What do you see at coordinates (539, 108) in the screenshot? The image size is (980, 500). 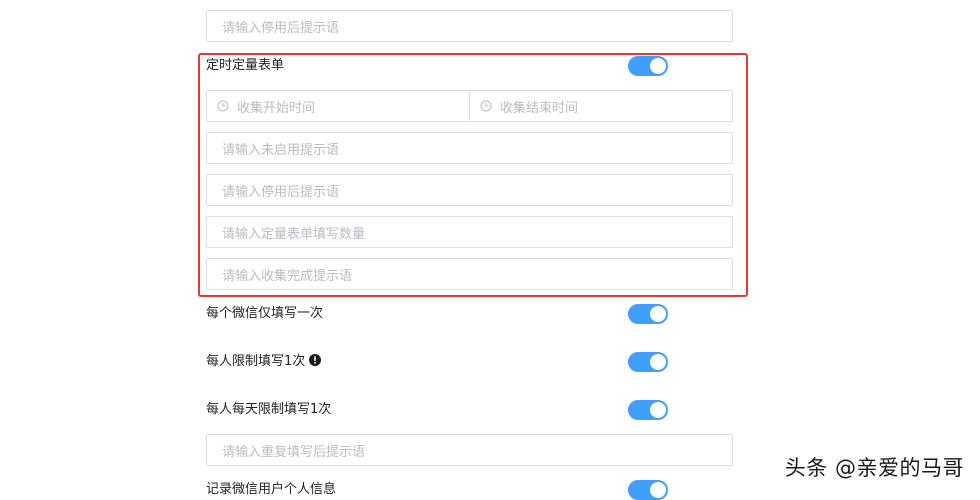 I see `end-time-placeholder: 收集结束时间` at bounding box center [539, 108].